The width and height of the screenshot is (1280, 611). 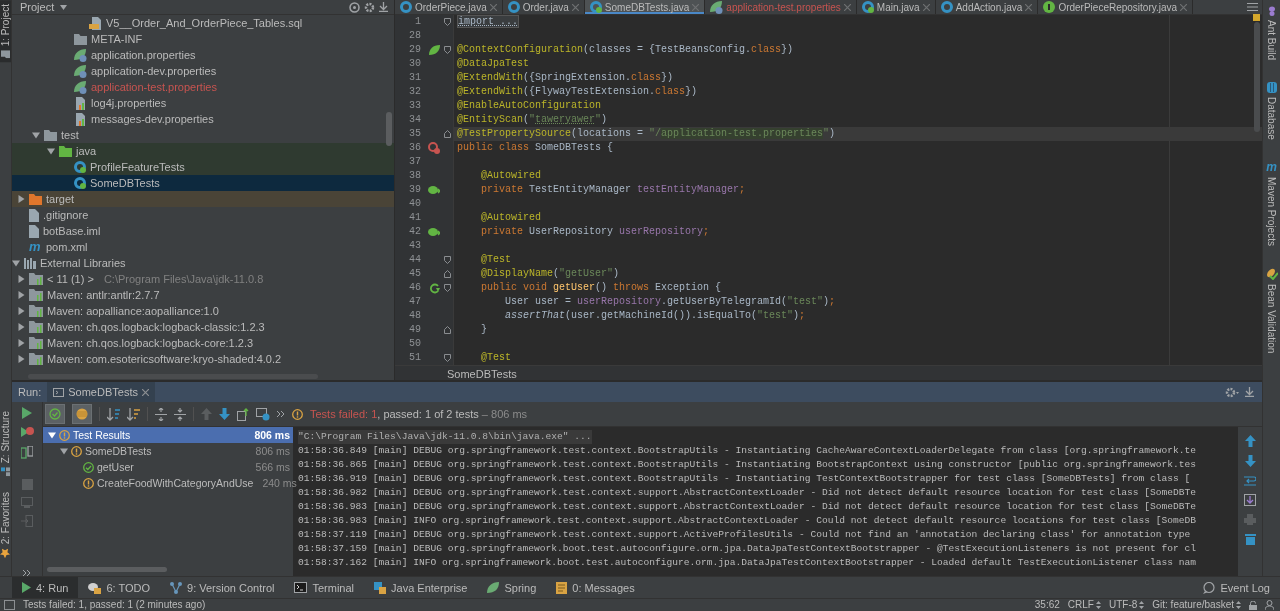 What do you see at coordinates (434, 148) in the screenshot?
I see `run-error-icon` at bounding box center [434, 148].